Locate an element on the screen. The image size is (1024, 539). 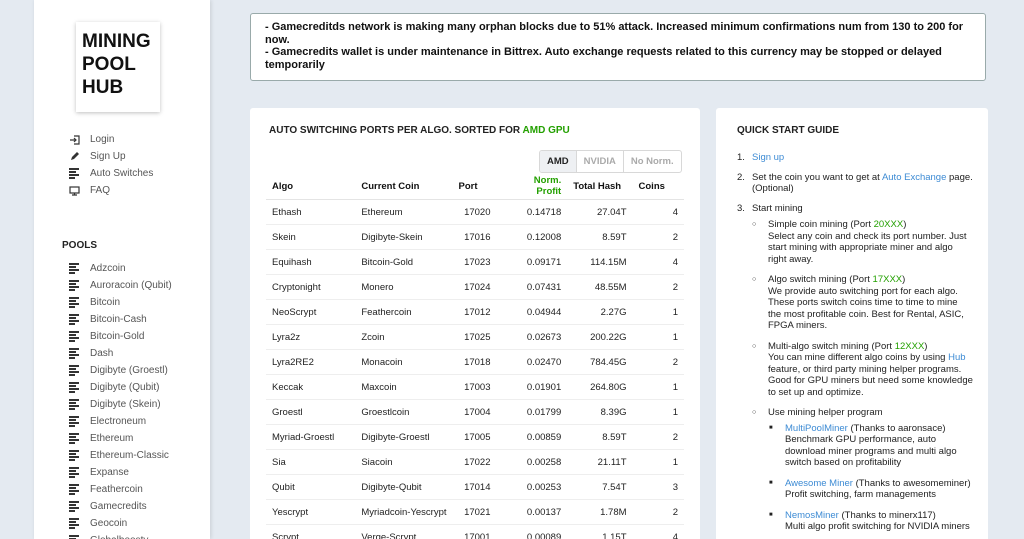
pool-item: Dash is located at coordinates (120, 353).